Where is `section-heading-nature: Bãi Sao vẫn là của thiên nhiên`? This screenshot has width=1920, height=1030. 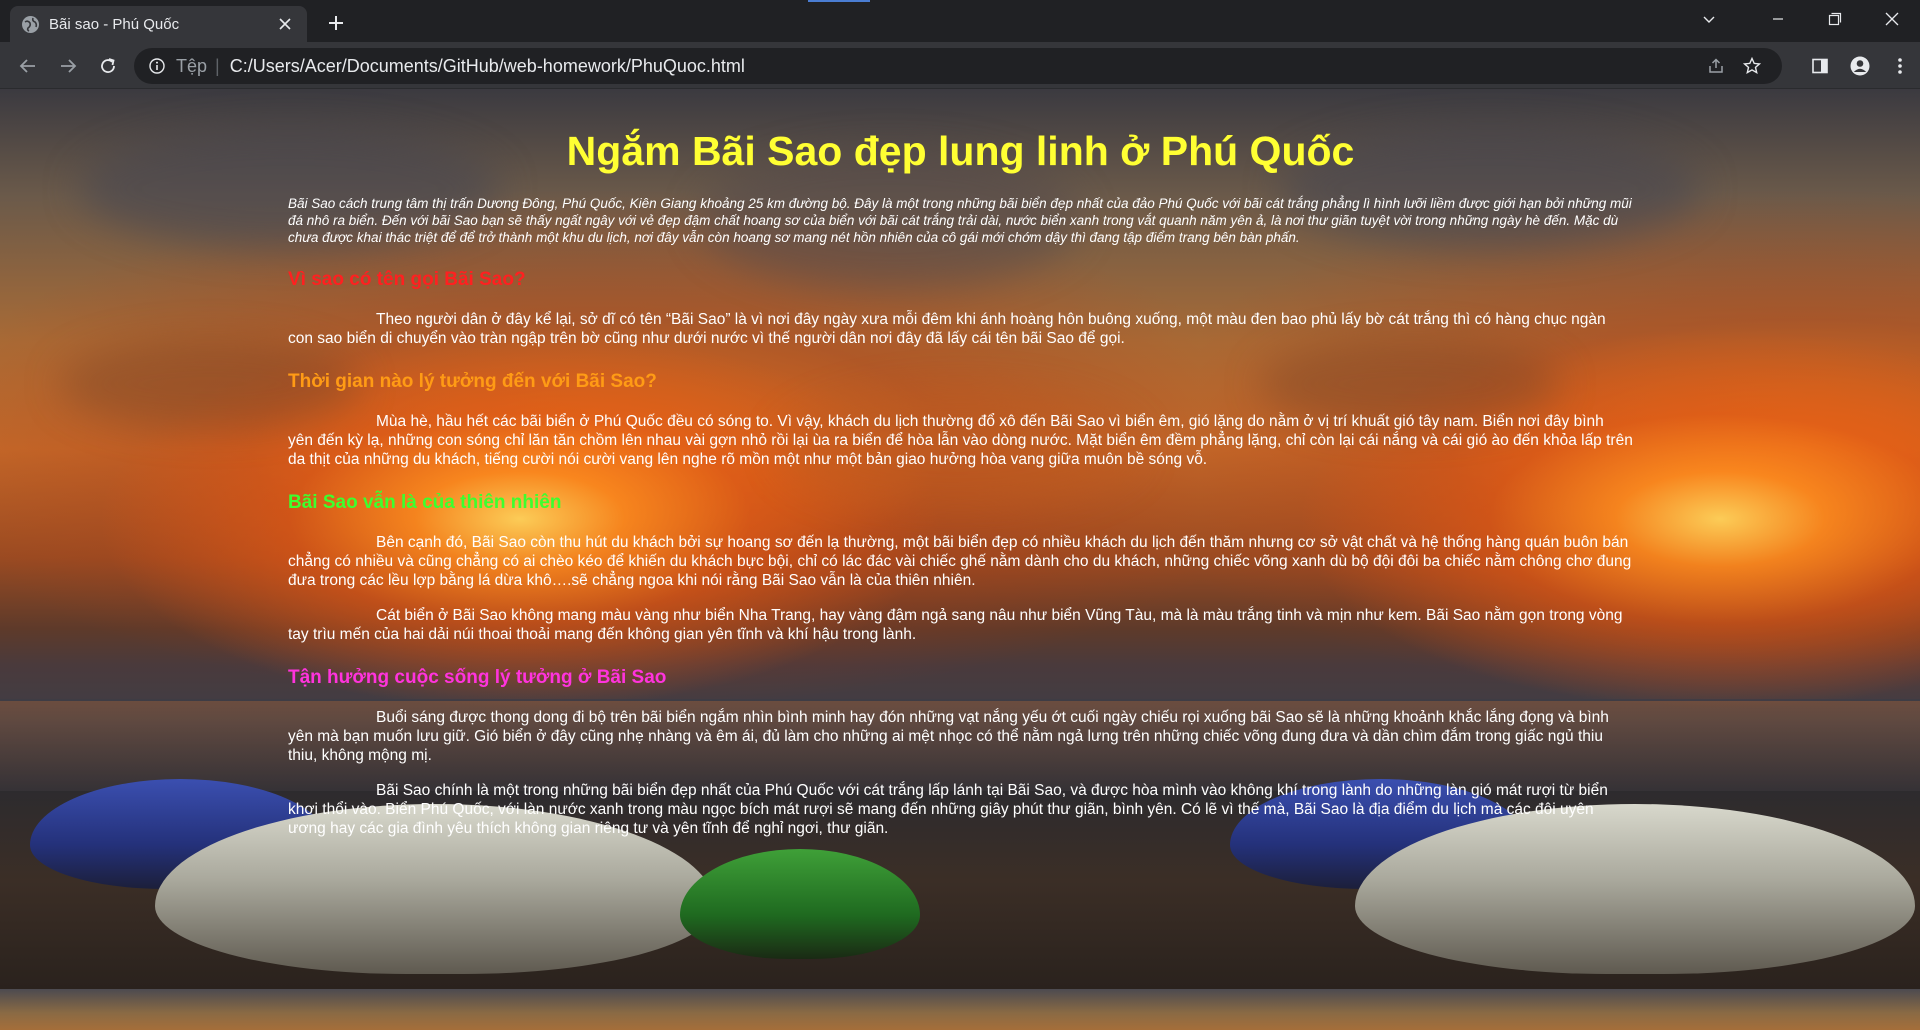 section-heading-nature: Bãi Sao vẫn là của thiên nhiên is located at coordinates (425, 502).